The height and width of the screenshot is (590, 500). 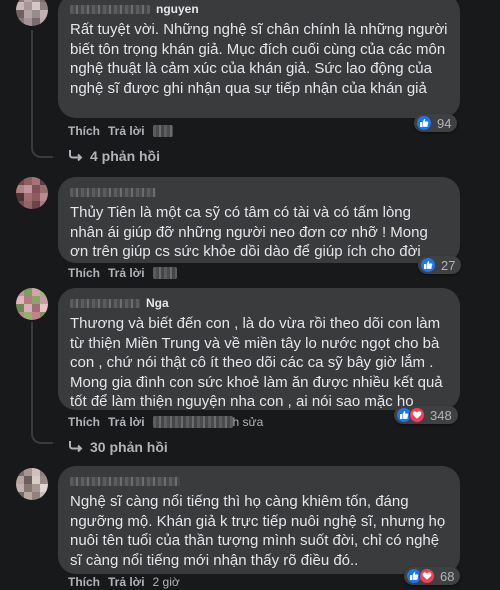 What do you see at coordinates (118, 447) in the screenshot?
I see `view-replies-button: 30 phản hồi` at bounding box center [118, 447].